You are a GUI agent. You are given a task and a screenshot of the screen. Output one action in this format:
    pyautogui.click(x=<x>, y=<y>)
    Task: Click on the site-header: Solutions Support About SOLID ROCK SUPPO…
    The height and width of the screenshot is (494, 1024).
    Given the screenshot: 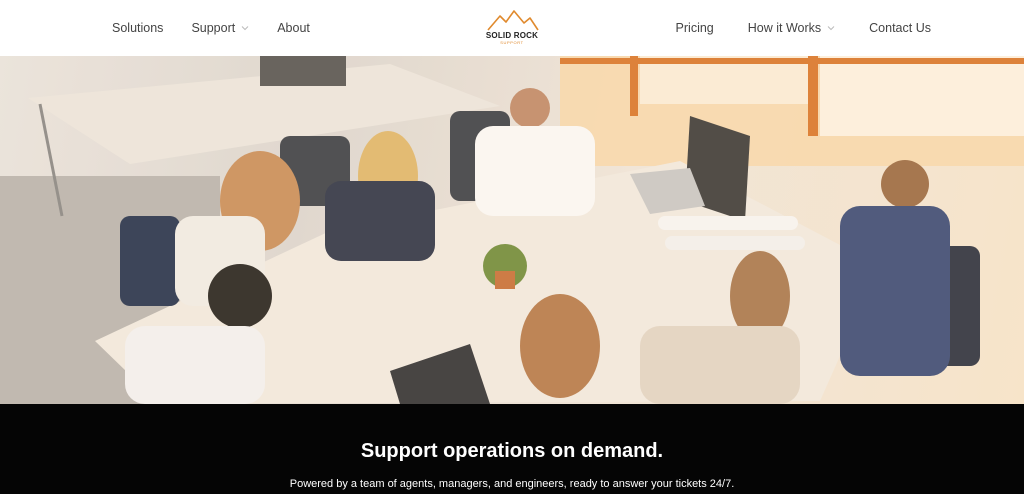 What is the action you would take?
    pyautogui.click(x=512, y=28)
    